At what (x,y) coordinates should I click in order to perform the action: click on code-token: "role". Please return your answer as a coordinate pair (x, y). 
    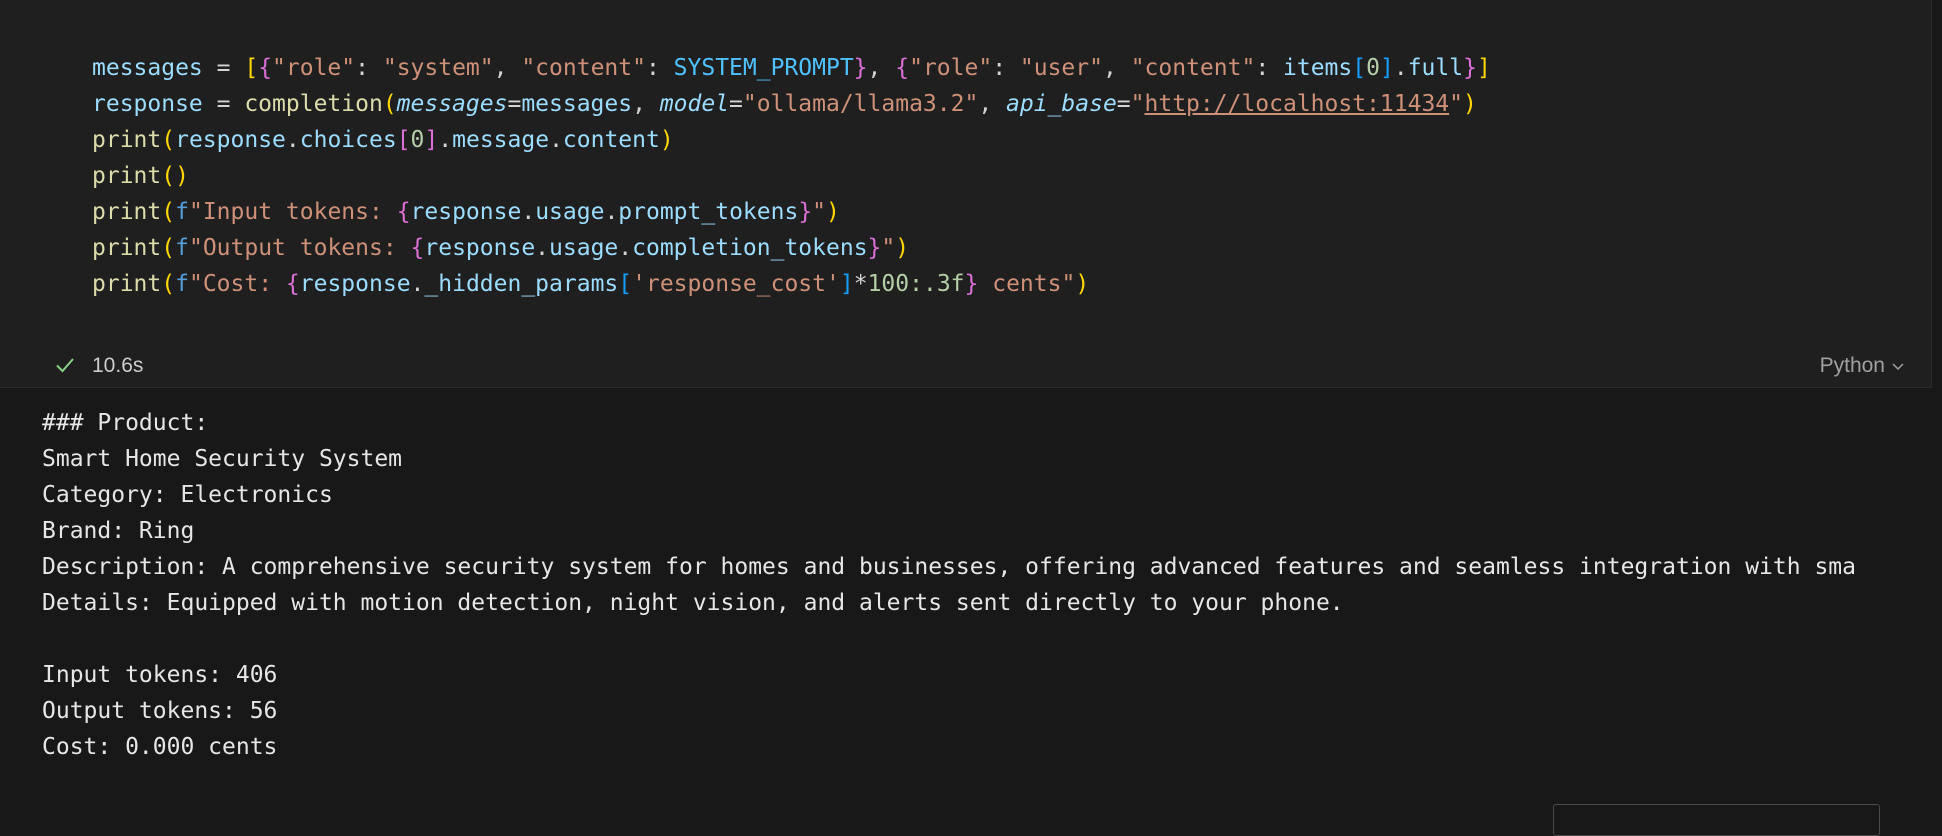
    Looking at the image, I should click on (314, 68).